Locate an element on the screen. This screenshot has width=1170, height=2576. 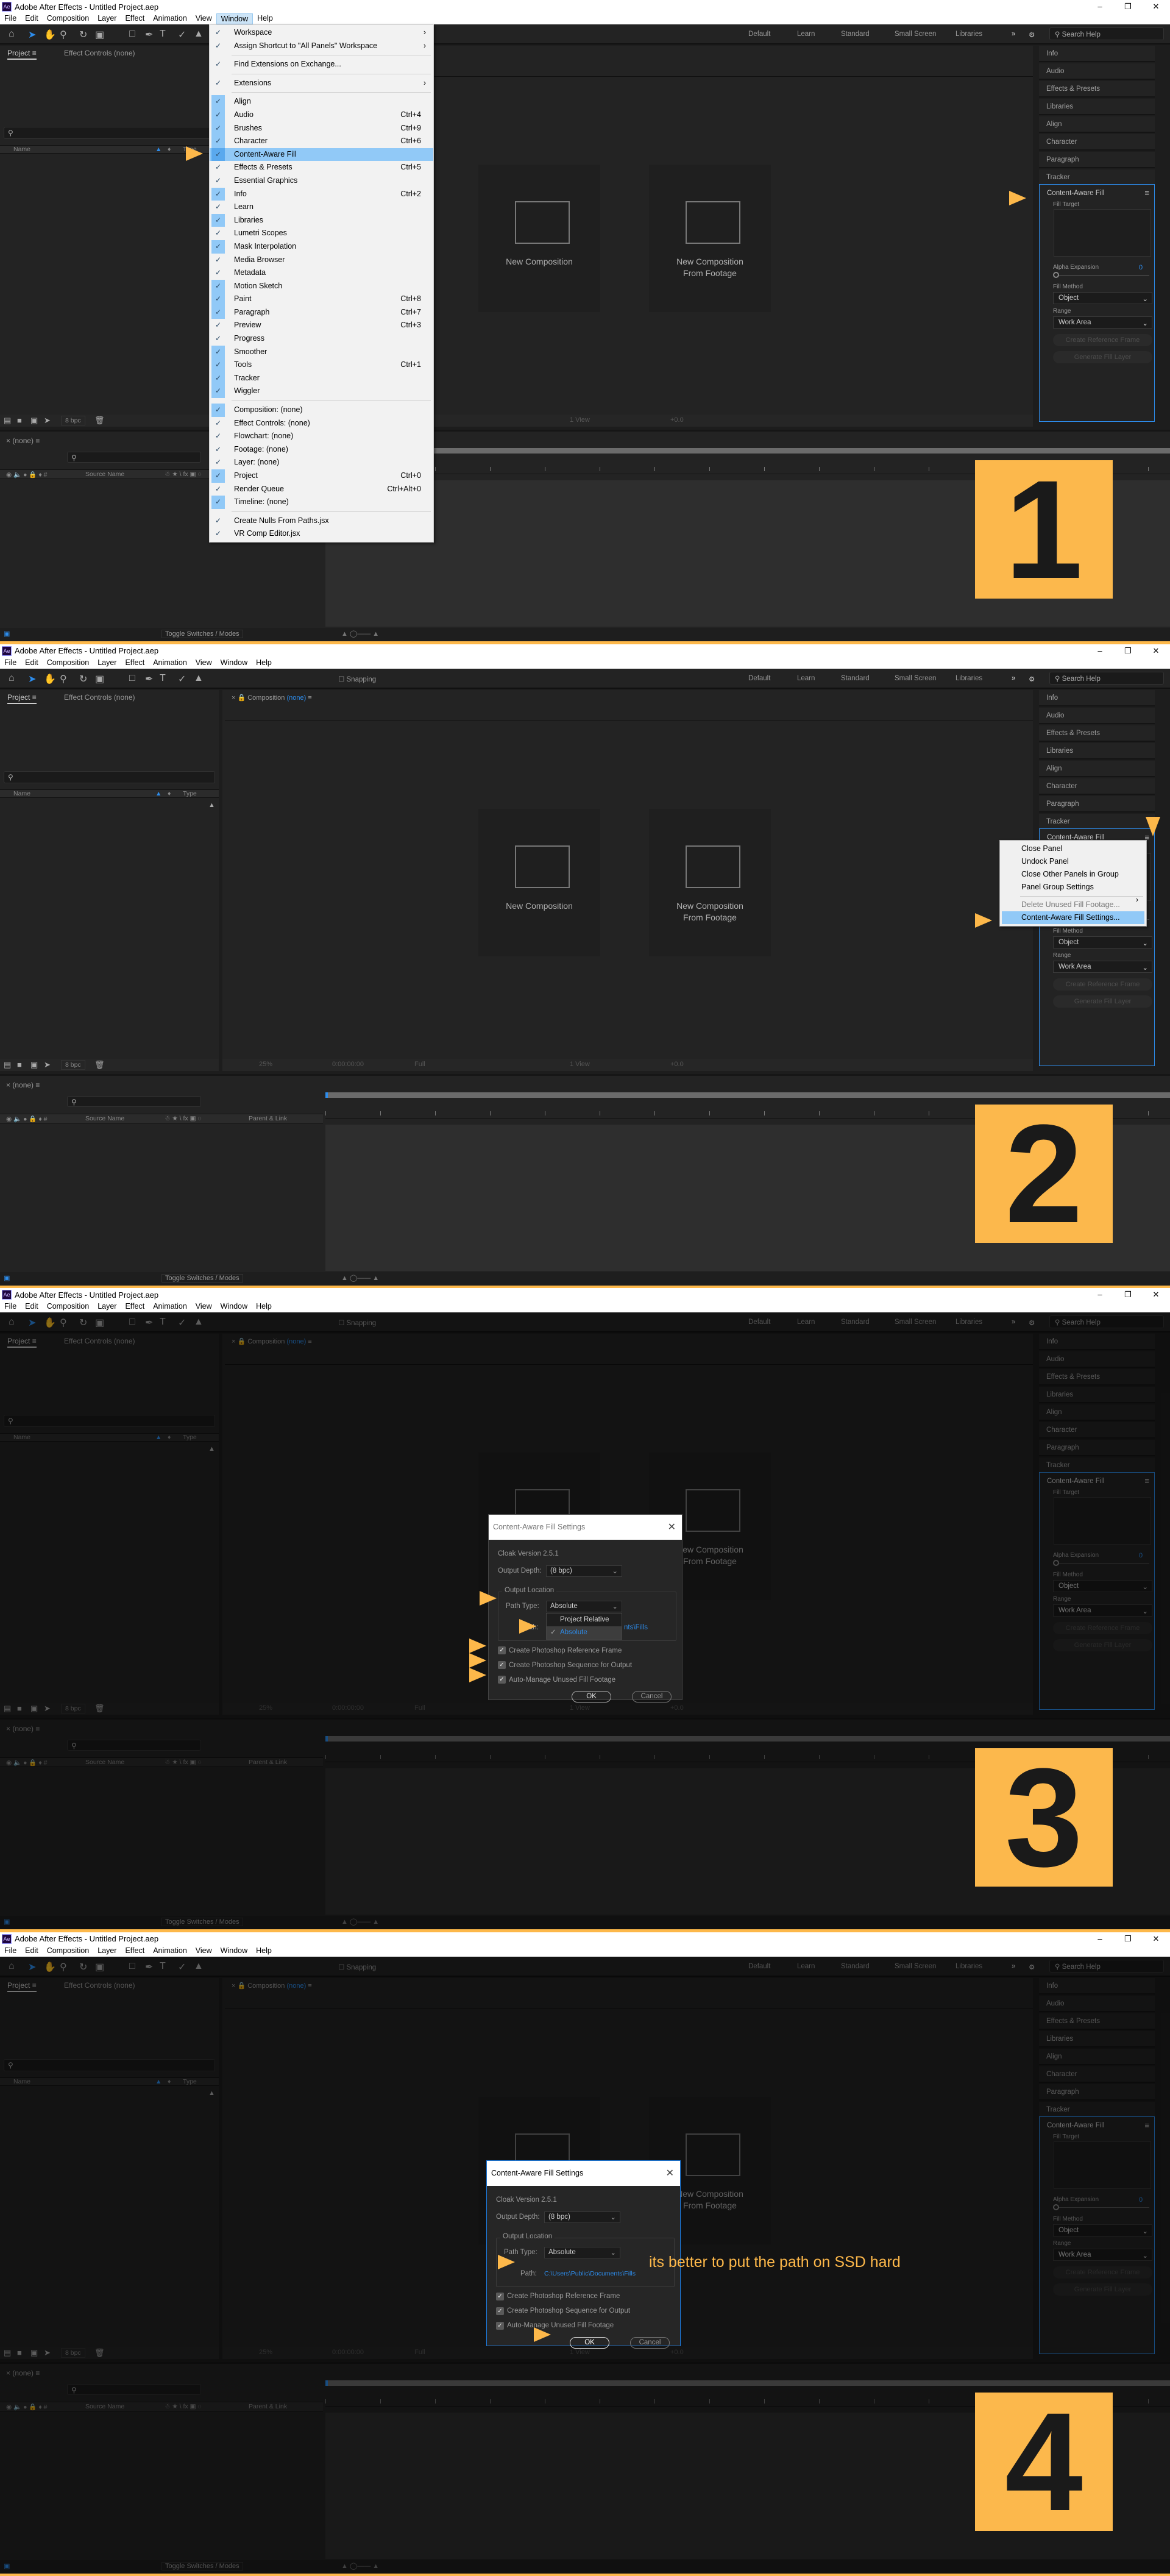
window-menu-item: ✓ Tools Ctrl+1 › is located at coordinates (321, 365).